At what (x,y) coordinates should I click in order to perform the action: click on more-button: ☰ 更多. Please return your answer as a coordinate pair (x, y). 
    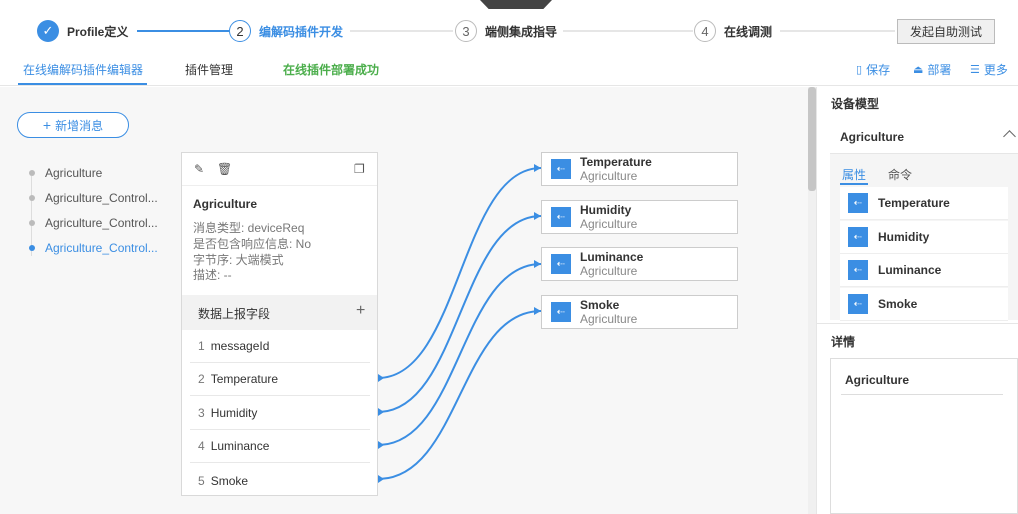
    Looking at the image, I should click on (989, 69).